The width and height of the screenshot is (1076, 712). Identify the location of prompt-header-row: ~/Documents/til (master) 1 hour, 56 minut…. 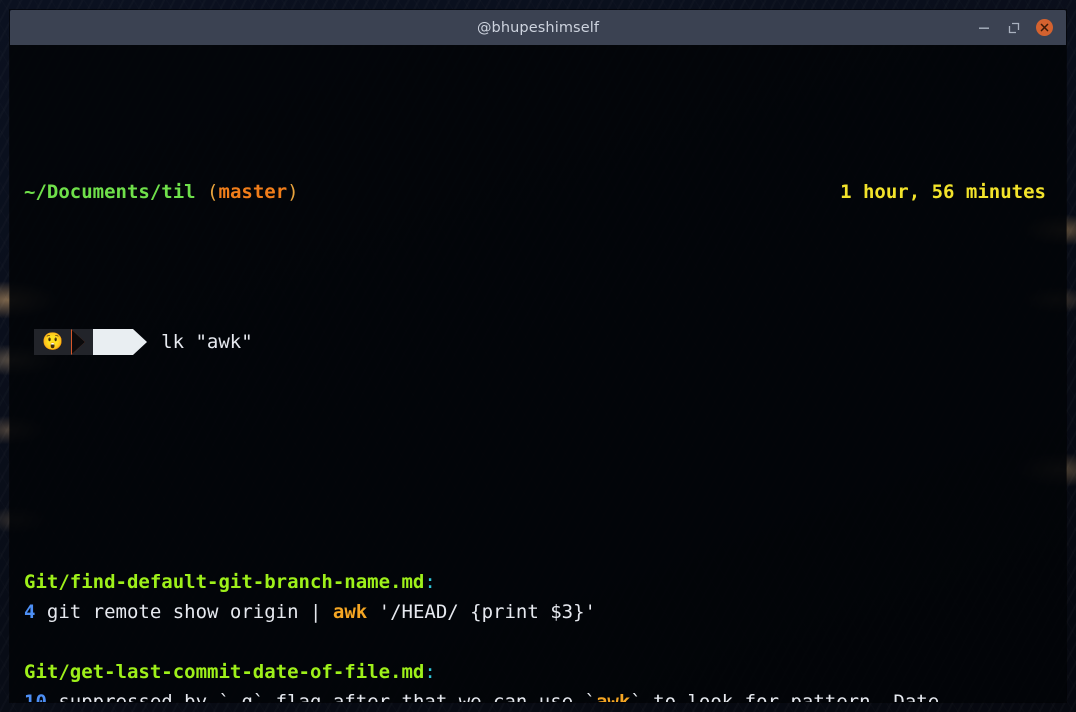
(542, 192).